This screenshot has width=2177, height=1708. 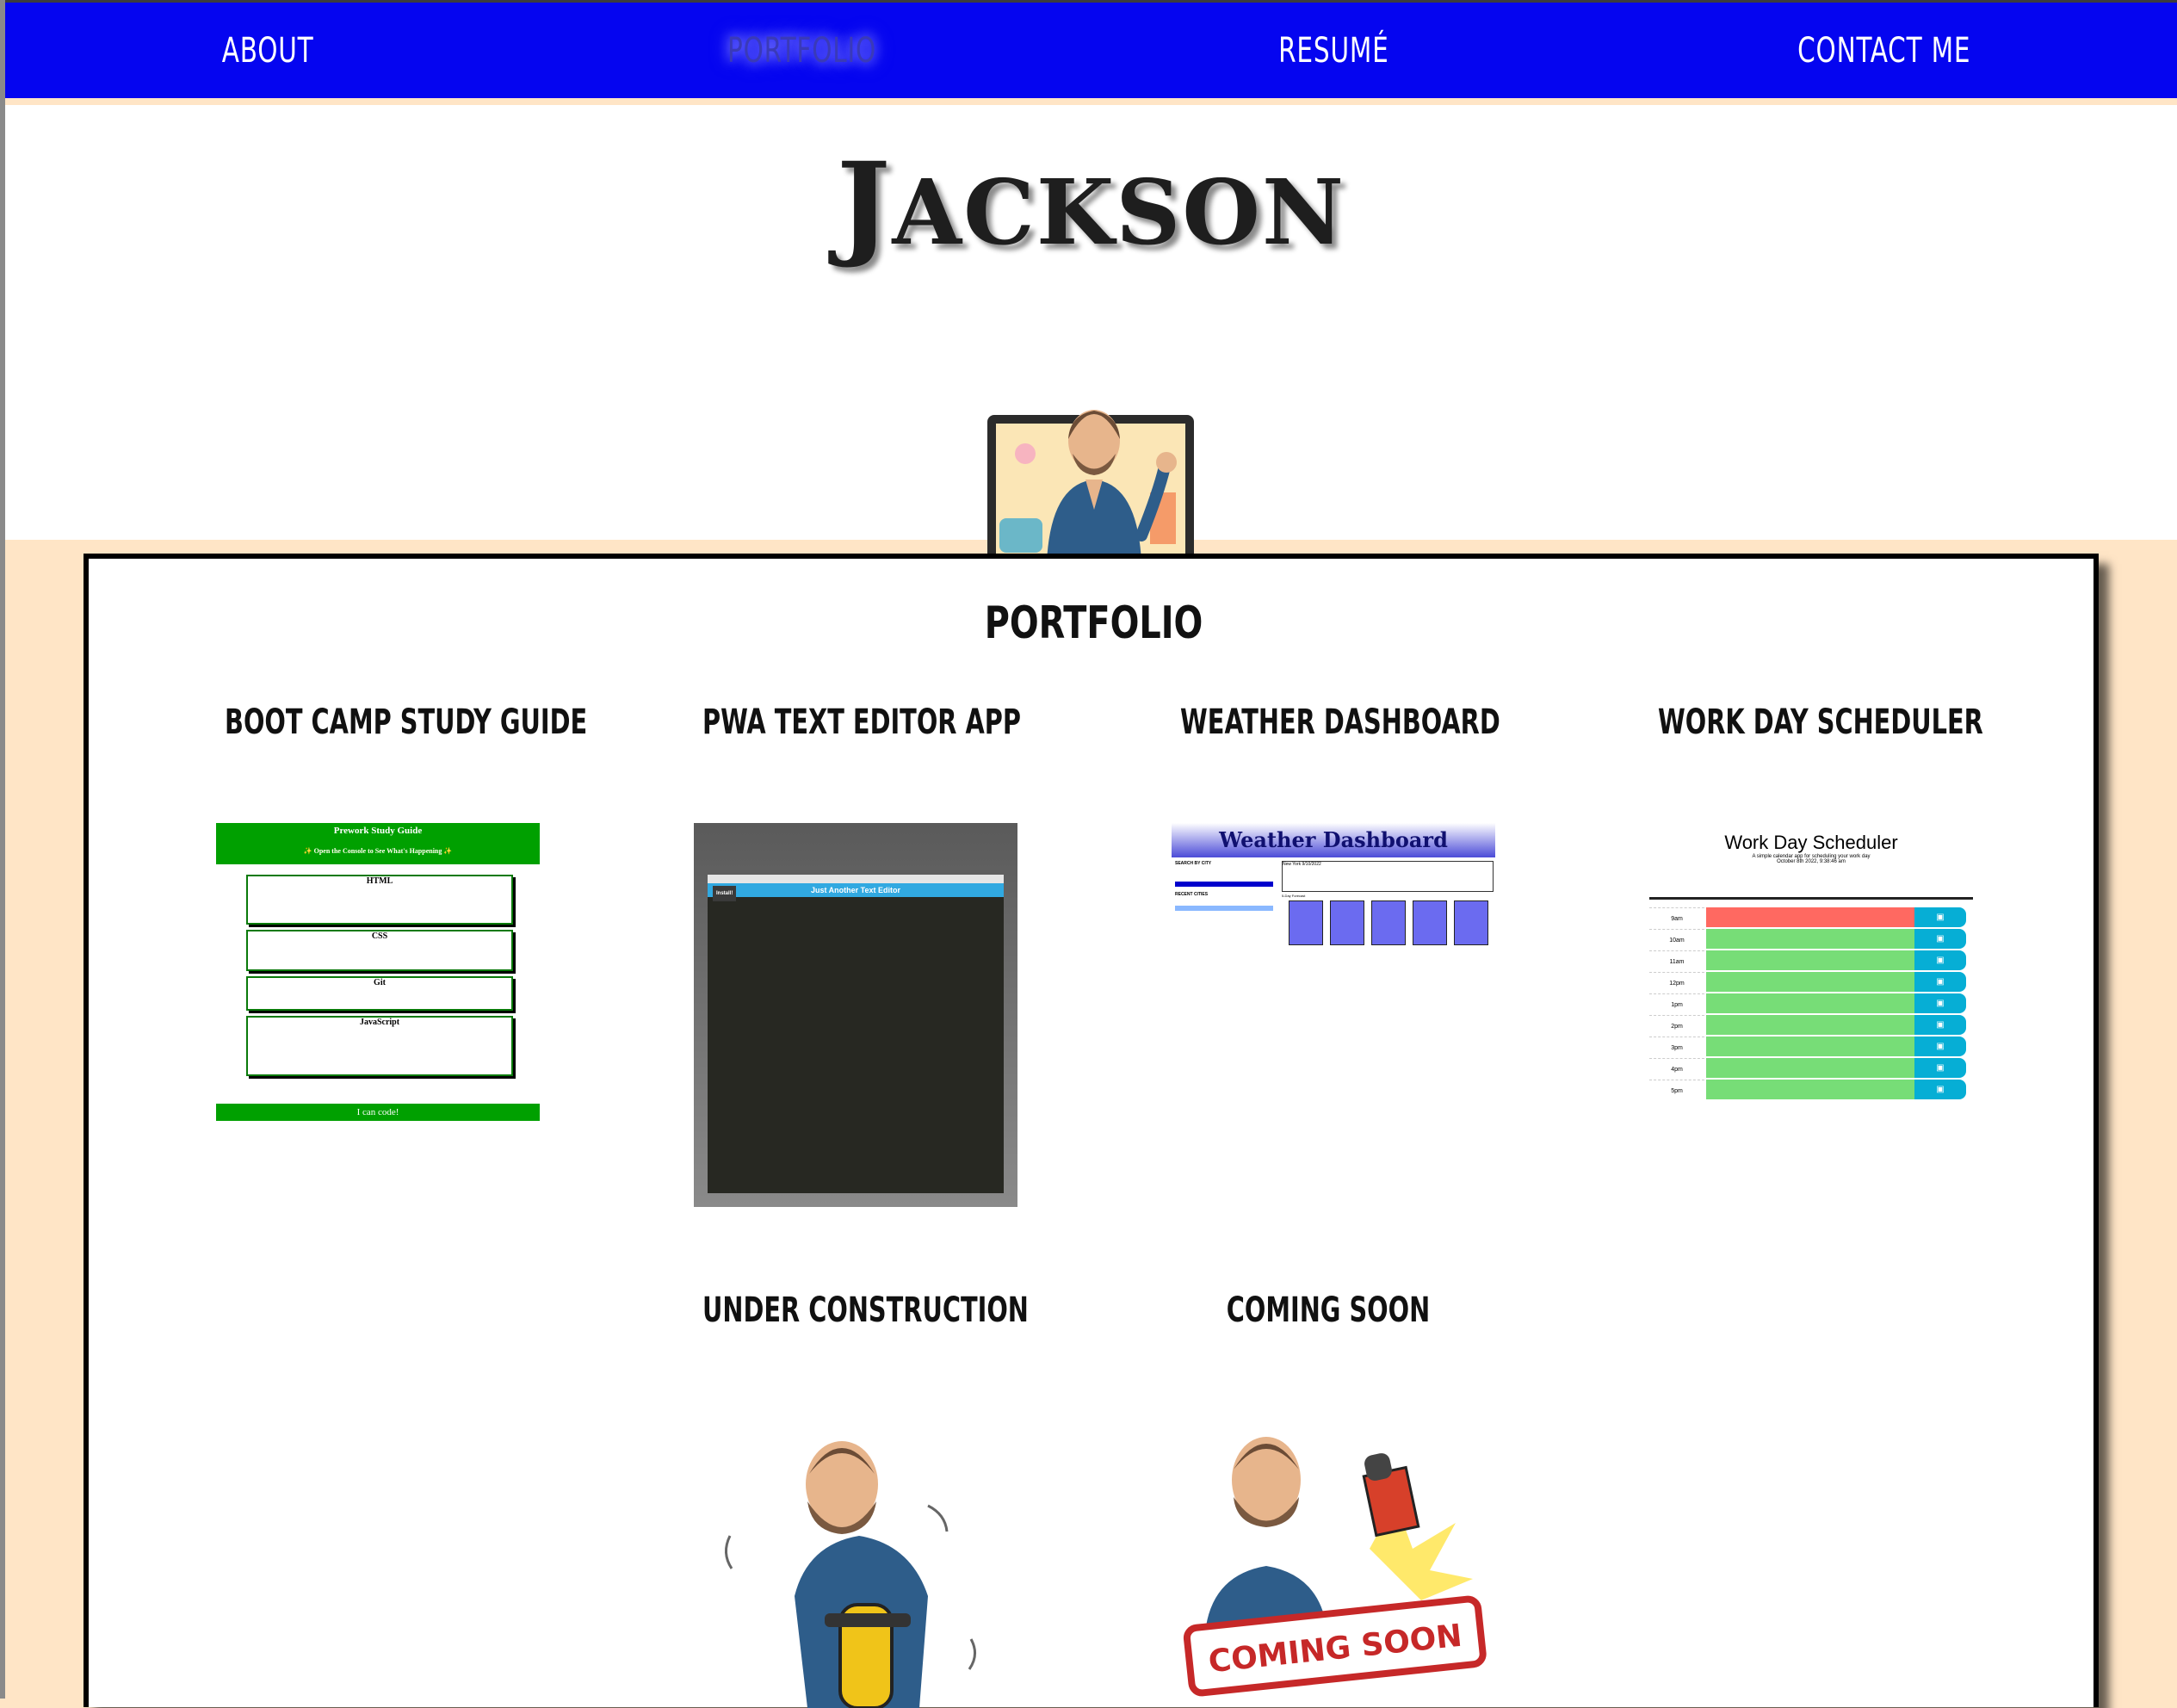 What do you see at coordinates (1333, 51) in the screenshot?
I see `nav-resume-link: Resumé` at bounding box center [1333, 51].